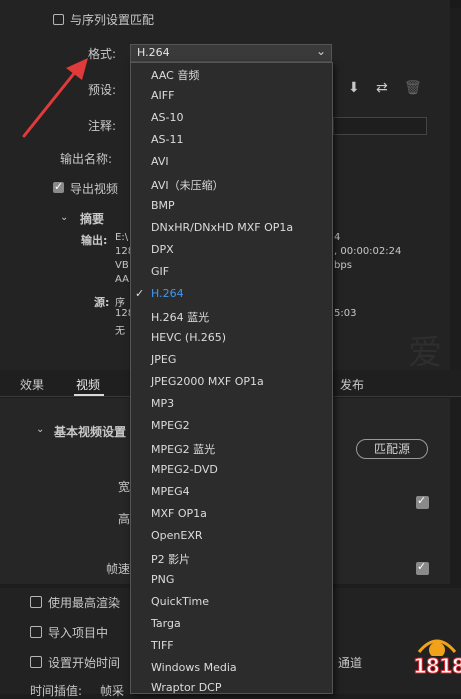 Image resolution: width=461 pixels, height=699 pixels. I want to click on annotation-arrow-icon, so click(55, 98).